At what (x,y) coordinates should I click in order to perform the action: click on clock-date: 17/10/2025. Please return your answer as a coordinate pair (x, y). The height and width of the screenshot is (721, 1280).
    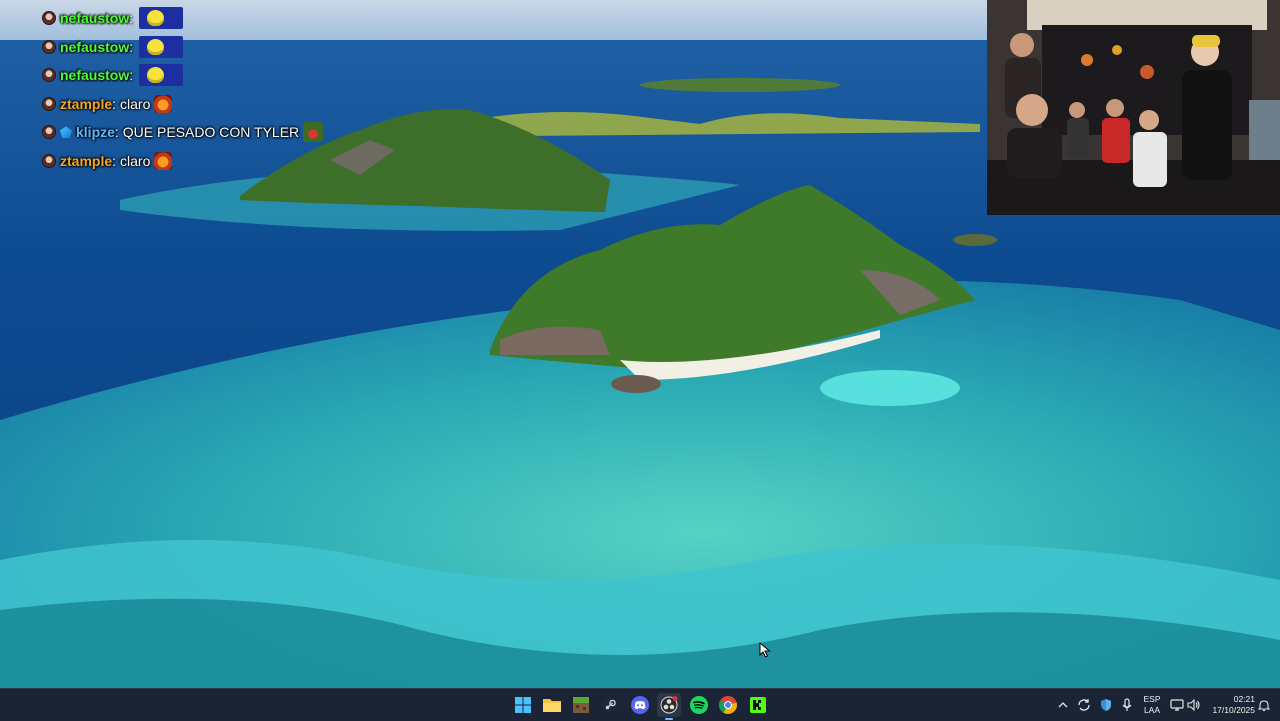
    Looking at the image, I should click on (1233, 710).